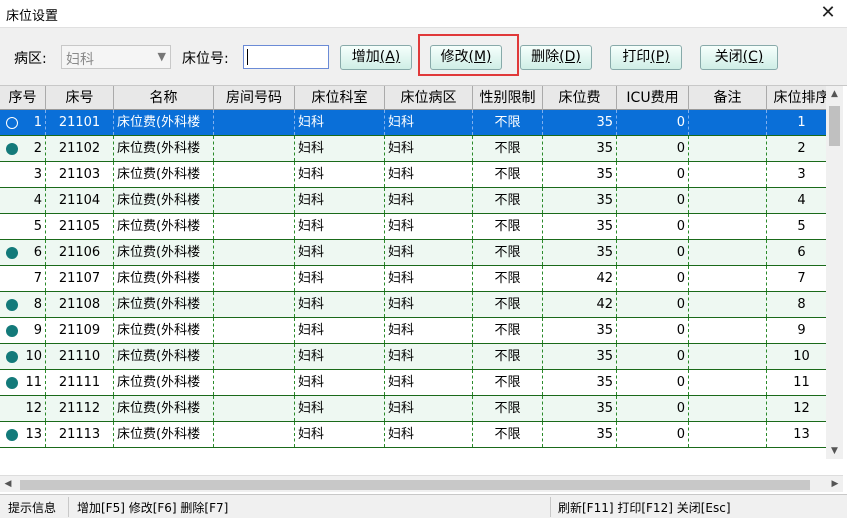  I want to click on table-row: 8 21108 床位费(外科楼 妇科 妇科 不限 42 0 8, so click(418, 305).